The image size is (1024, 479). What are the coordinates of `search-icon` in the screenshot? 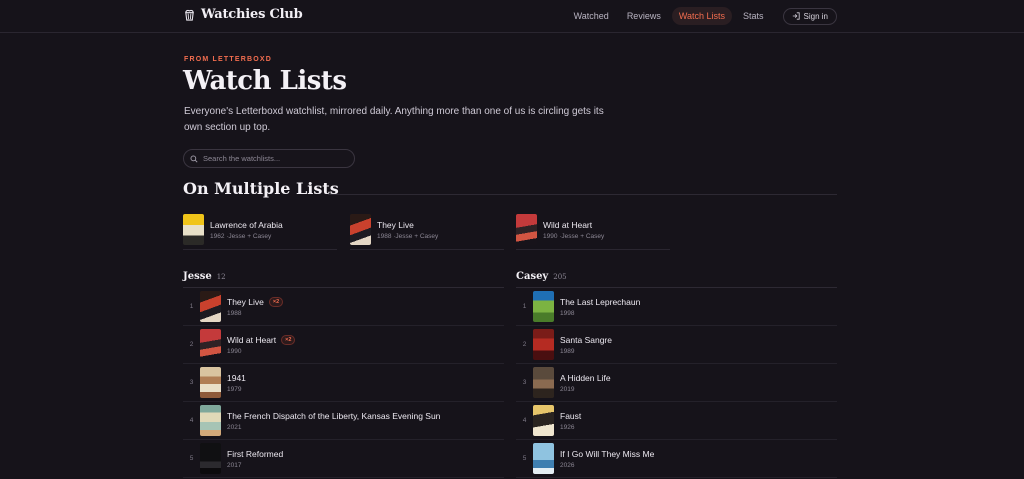 It's located at (194, 159).